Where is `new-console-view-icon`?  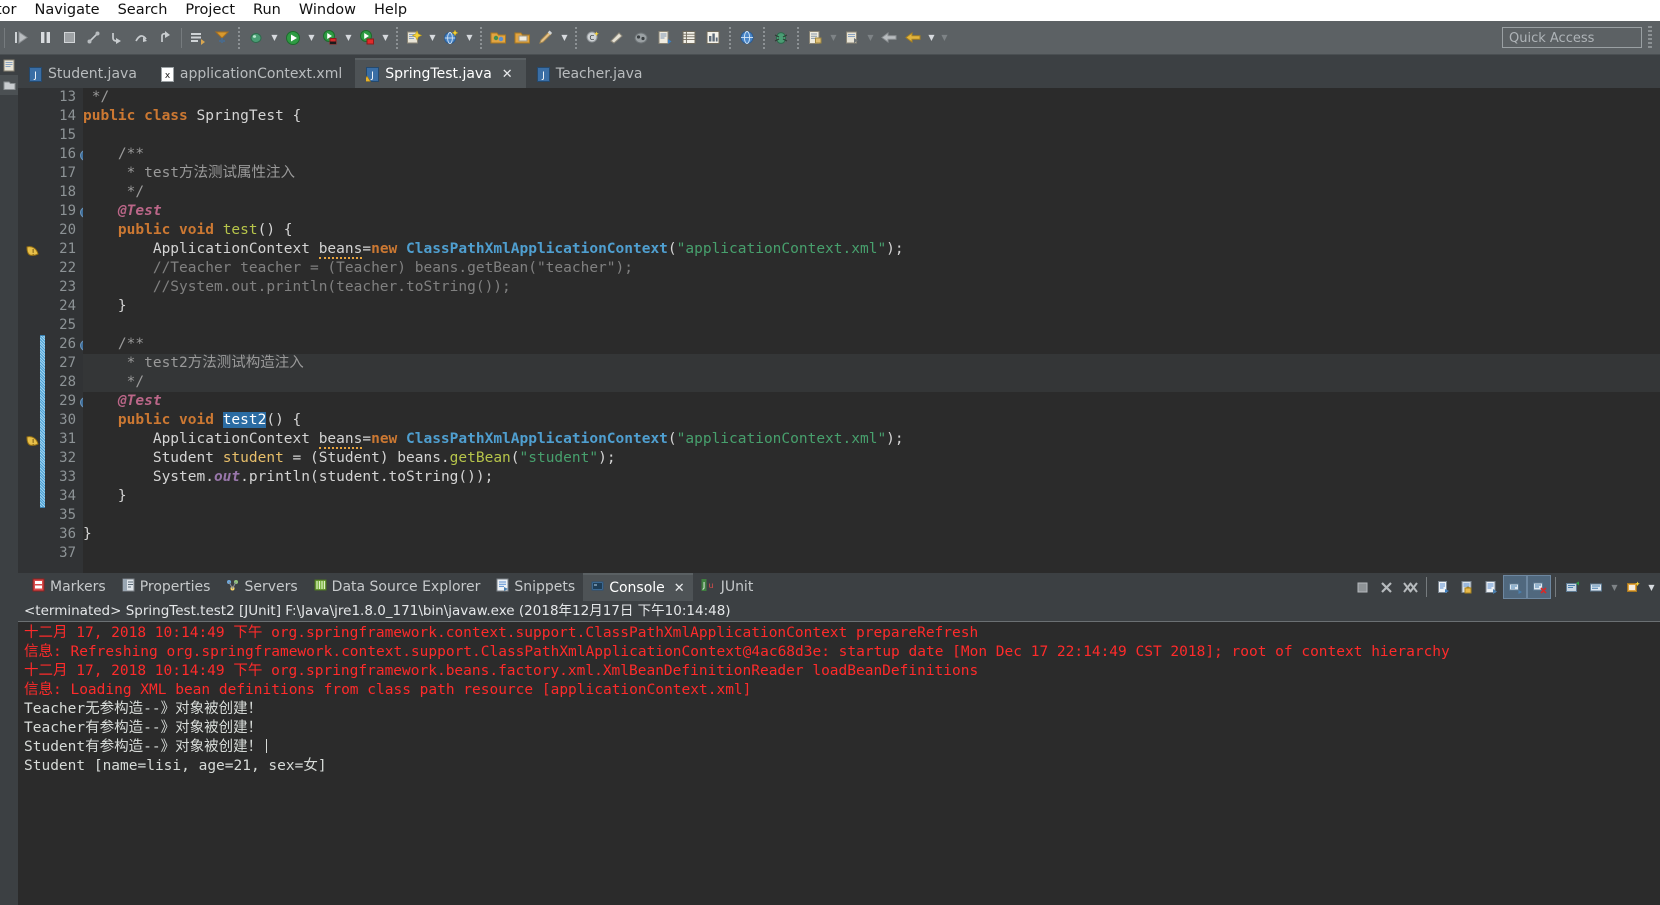
new-console-view-icon is located at coordinates (1633, 587).